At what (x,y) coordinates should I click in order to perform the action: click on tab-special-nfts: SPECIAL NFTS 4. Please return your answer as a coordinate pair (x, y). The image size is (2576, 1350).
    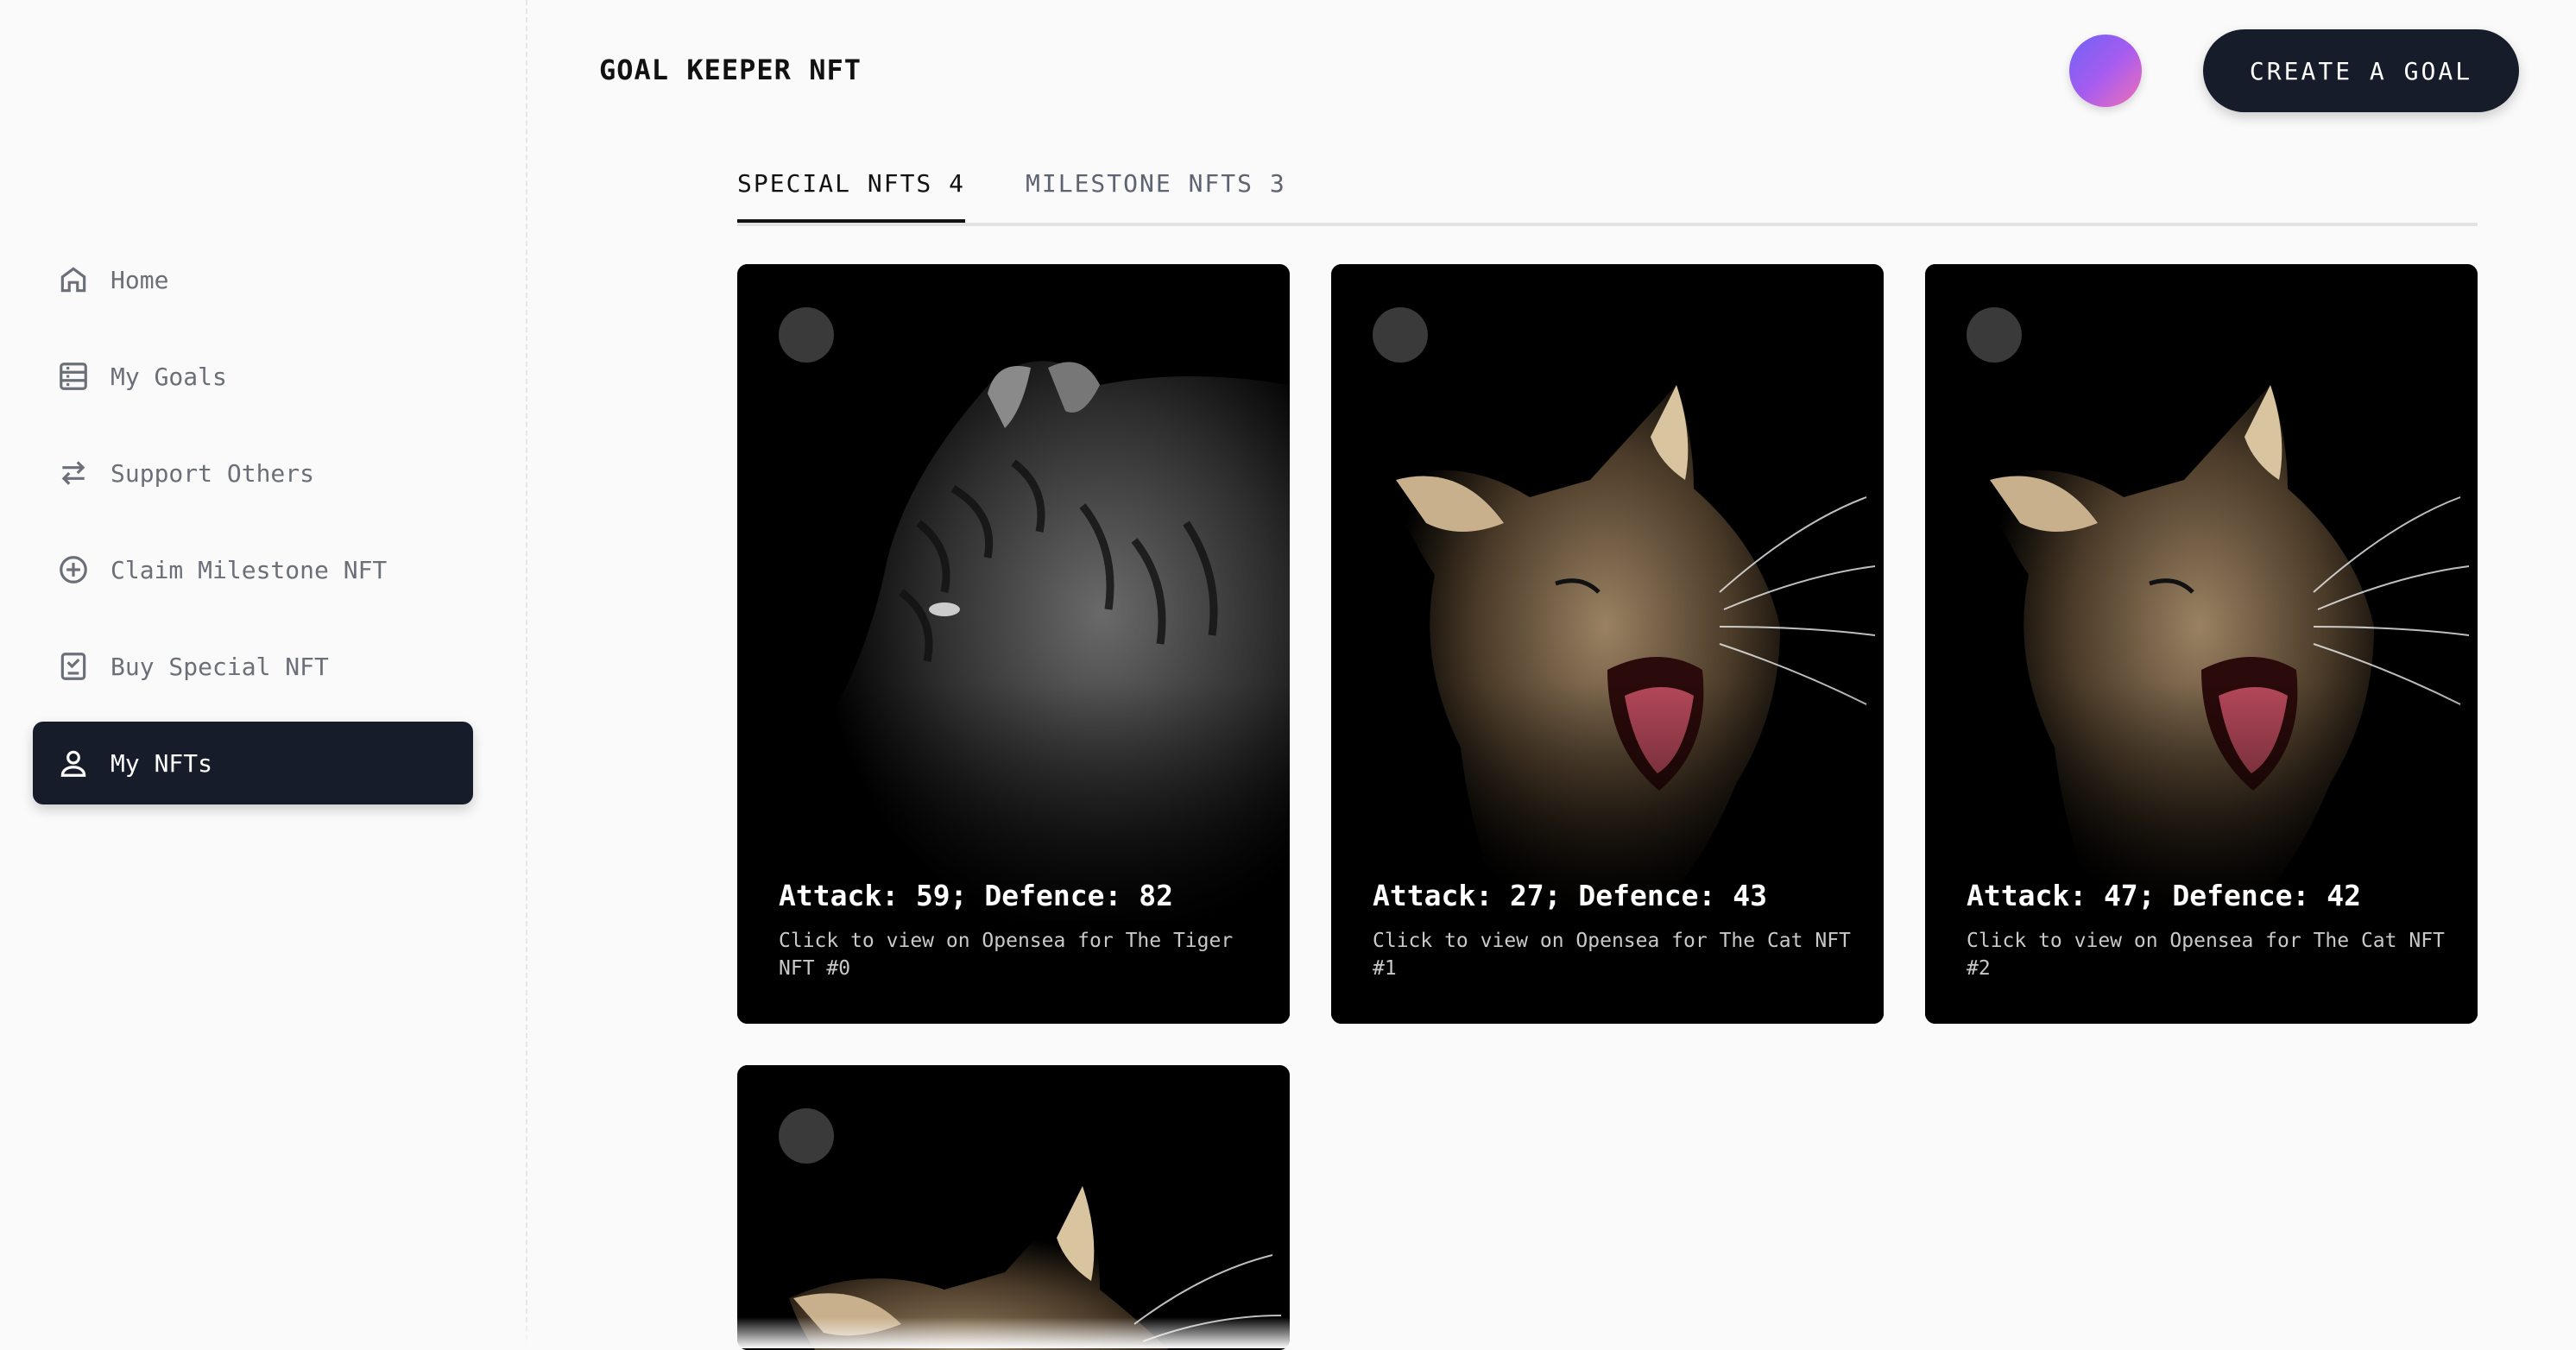
    Looking at the image, I should click on (851, 193).